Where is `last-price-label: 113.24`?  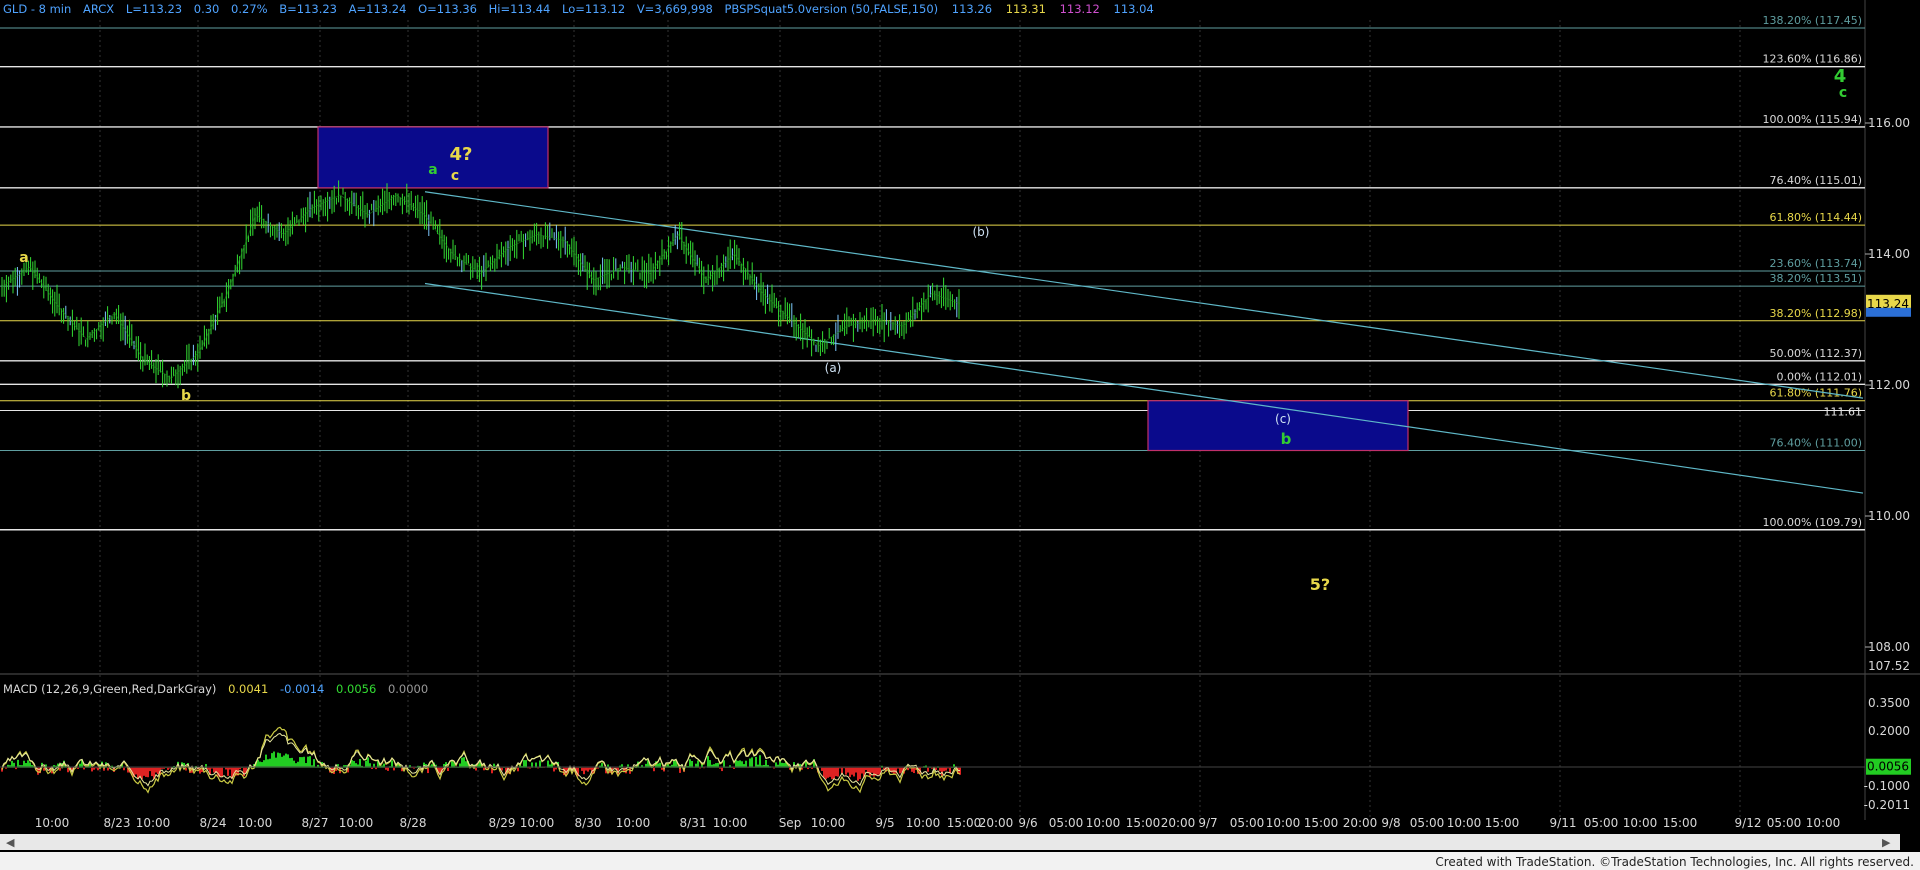
last-price-label: 113.24 is located at coordinates (1888, 304).